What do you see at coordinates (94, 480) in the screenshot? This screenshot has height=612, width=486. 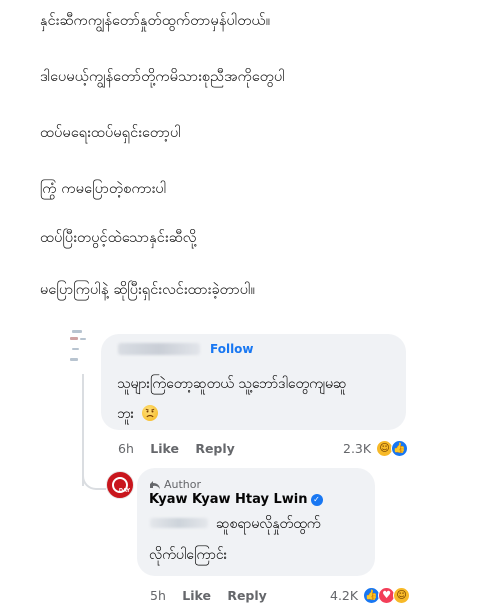 I see `thread-curve` at bounding box center [94, 480].